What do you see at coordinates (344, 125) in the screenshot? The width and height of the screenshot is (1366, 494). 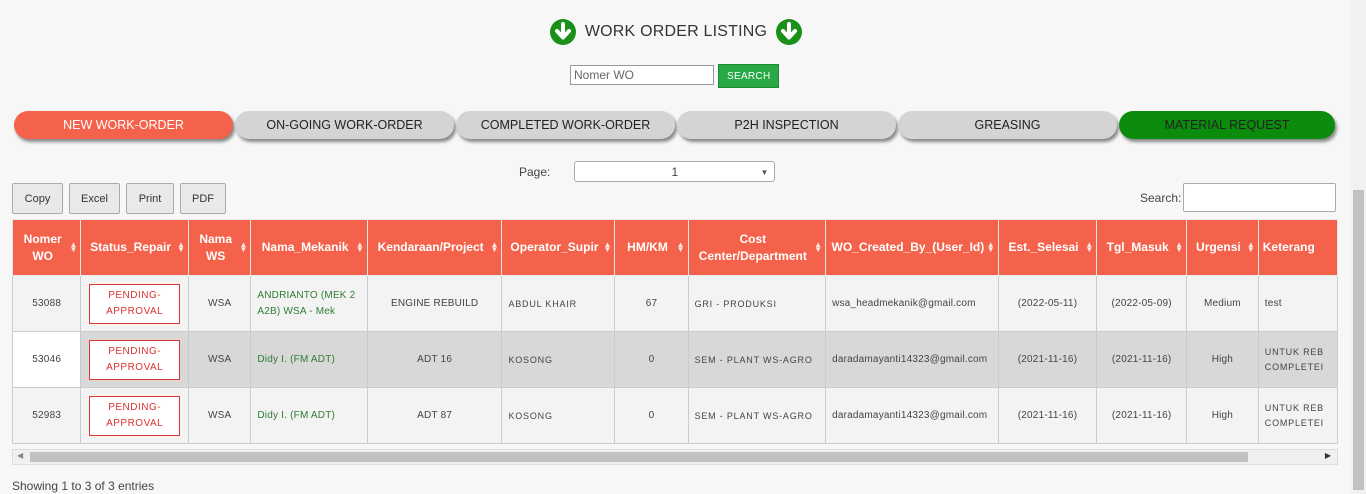 I see `tab-ongoing-work-order: ON-GOING WORK-ORDER` at bounding box center [344, 125].